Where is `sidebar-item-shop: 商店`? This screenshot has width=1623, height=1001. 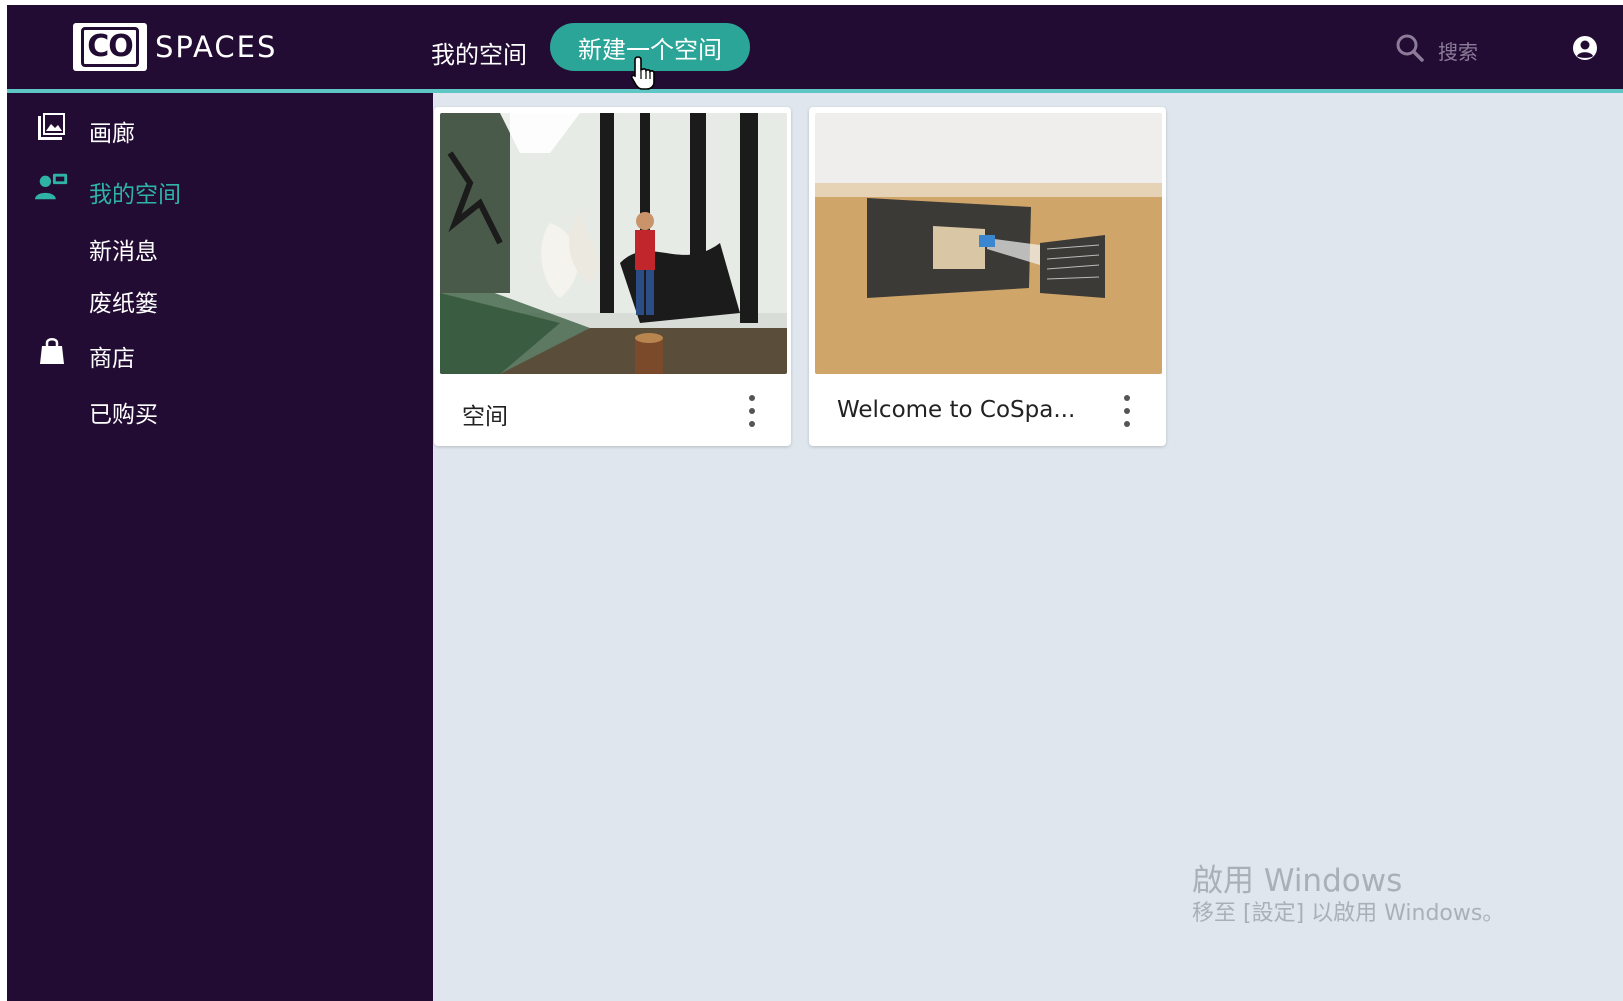
sidebar-item-shop: 商店 is located at coordinates (220, 351).